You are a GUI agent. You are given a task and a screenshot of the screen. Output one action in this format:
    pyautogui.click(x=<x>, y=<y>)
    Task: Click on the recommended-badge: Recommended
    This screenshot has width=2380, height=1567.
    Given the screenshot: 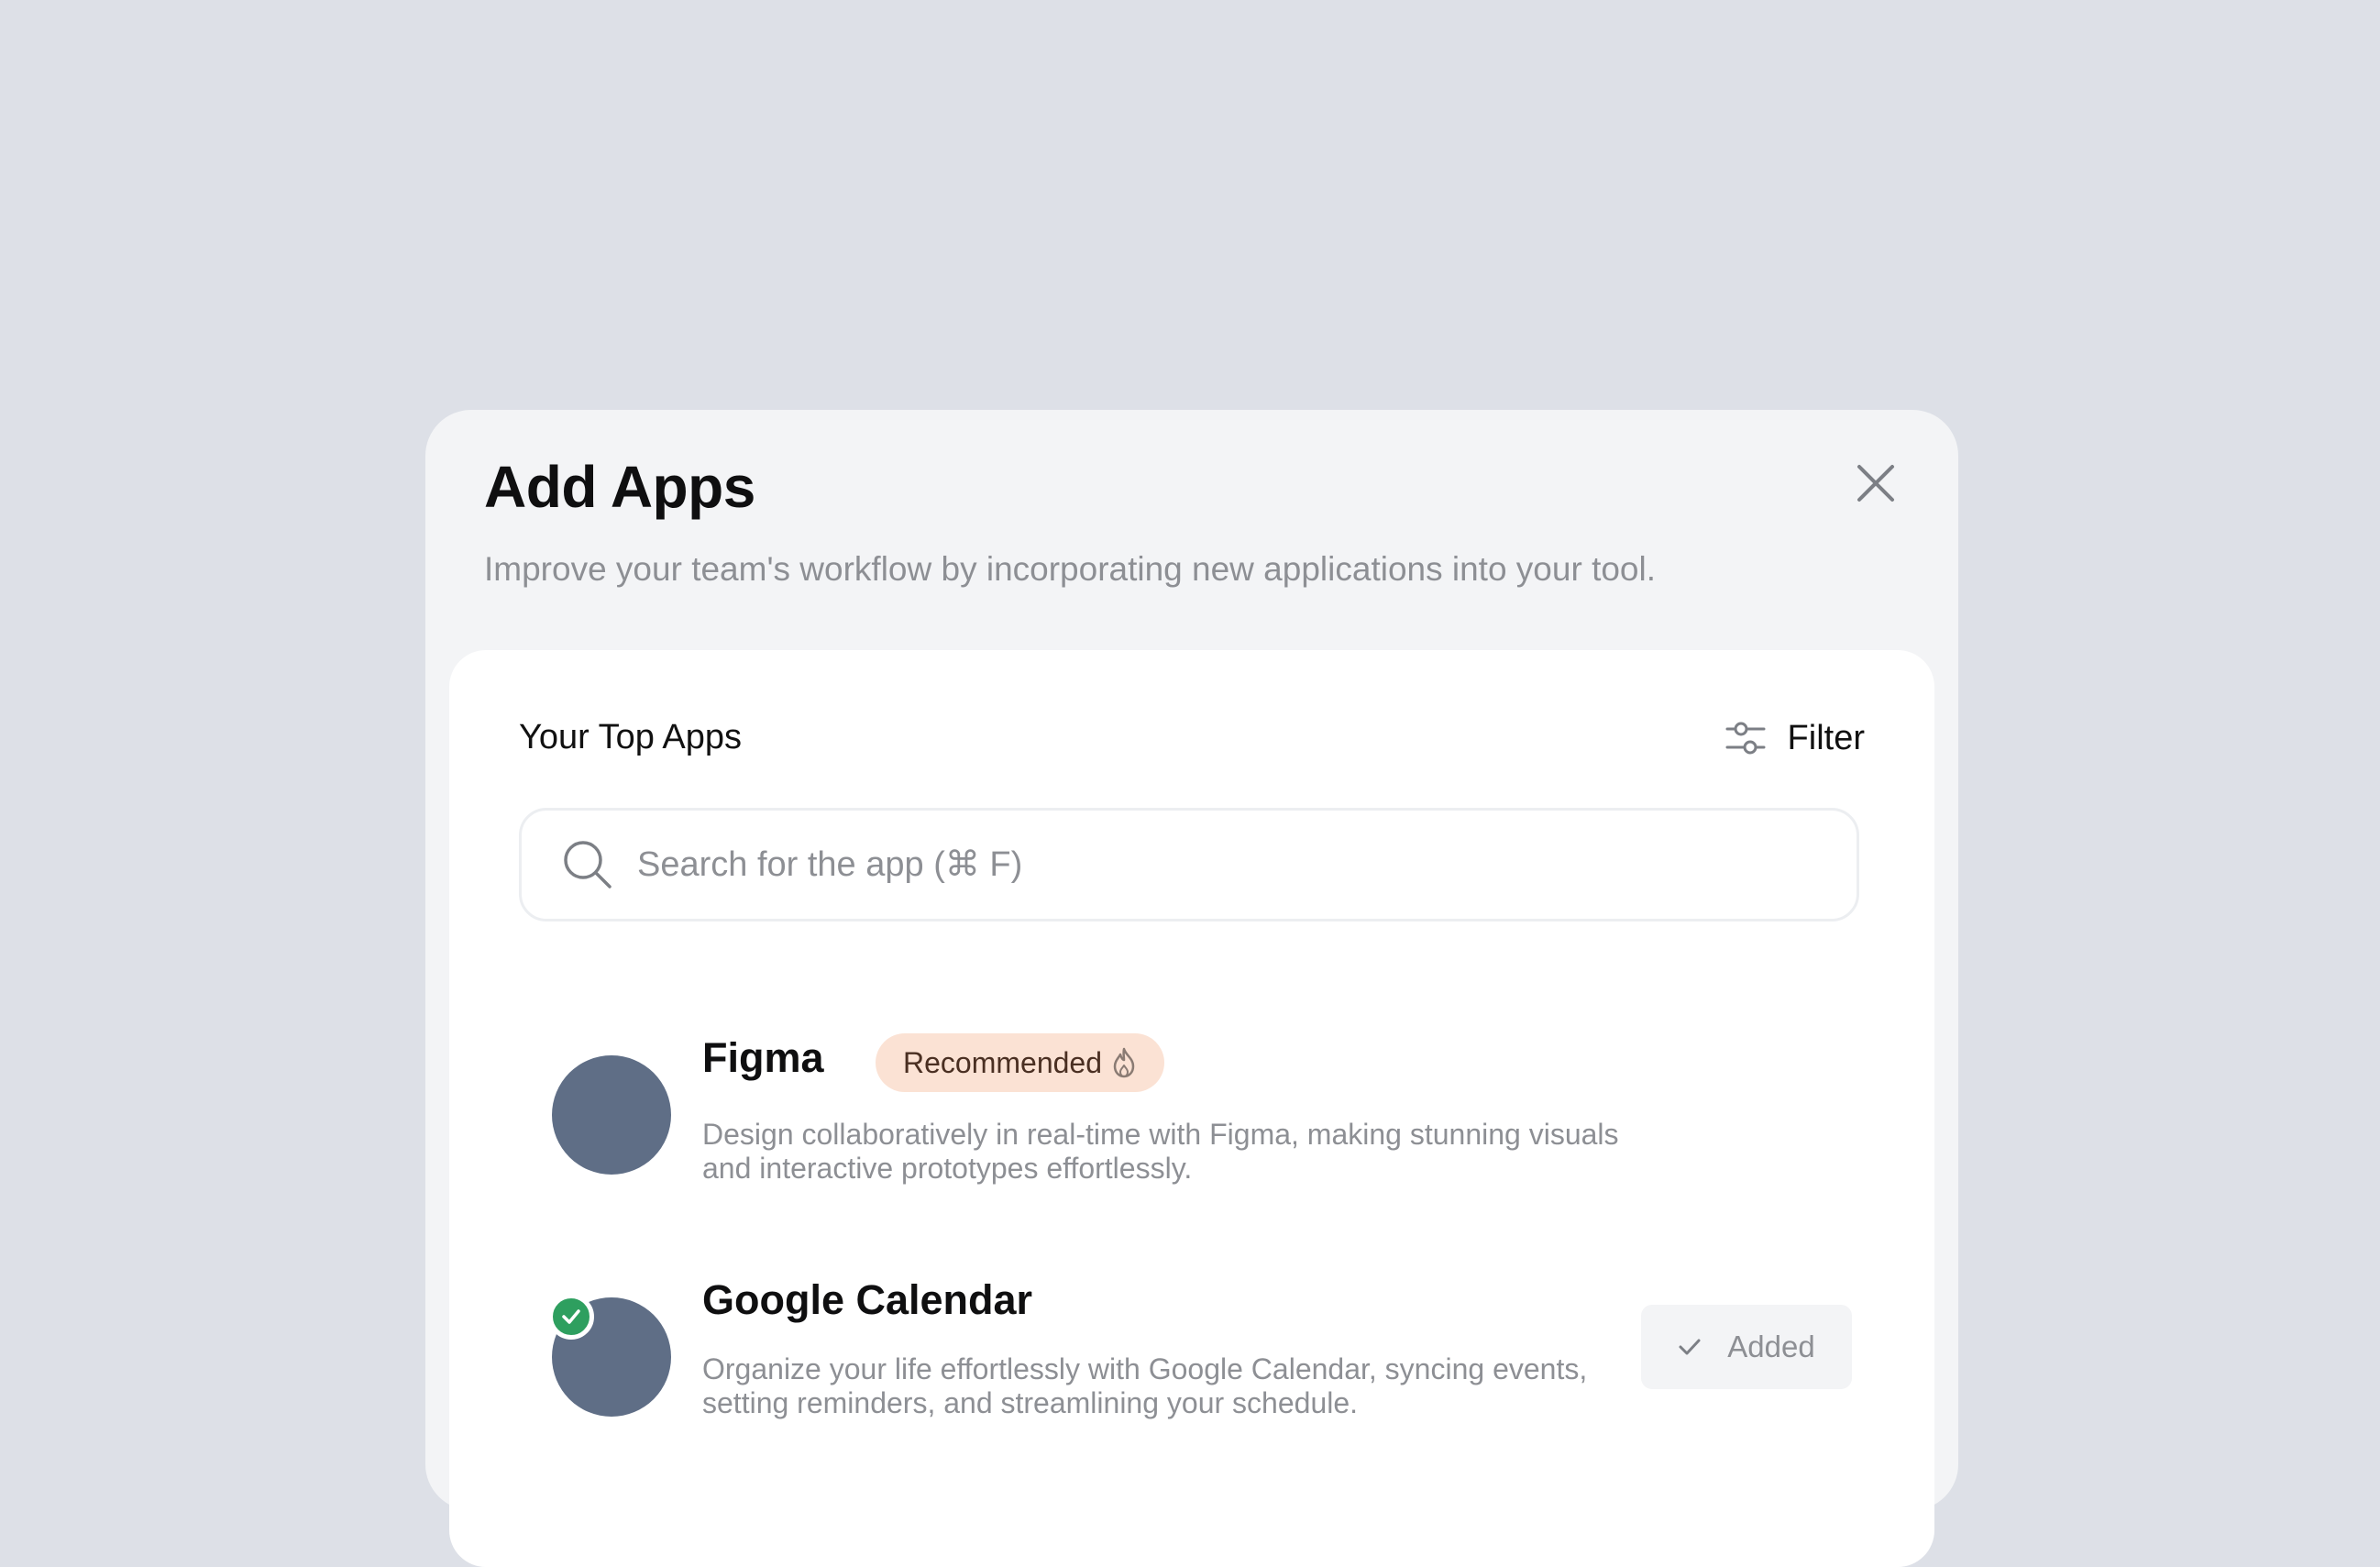 What is the action you would take?
    pyautogui.click(x=1020, y=1062)
    